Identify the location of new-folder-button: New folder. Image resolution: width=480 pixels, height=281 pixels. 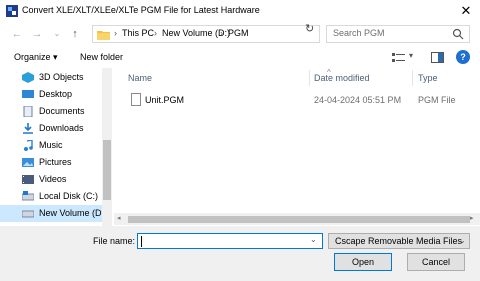
(101, 57).